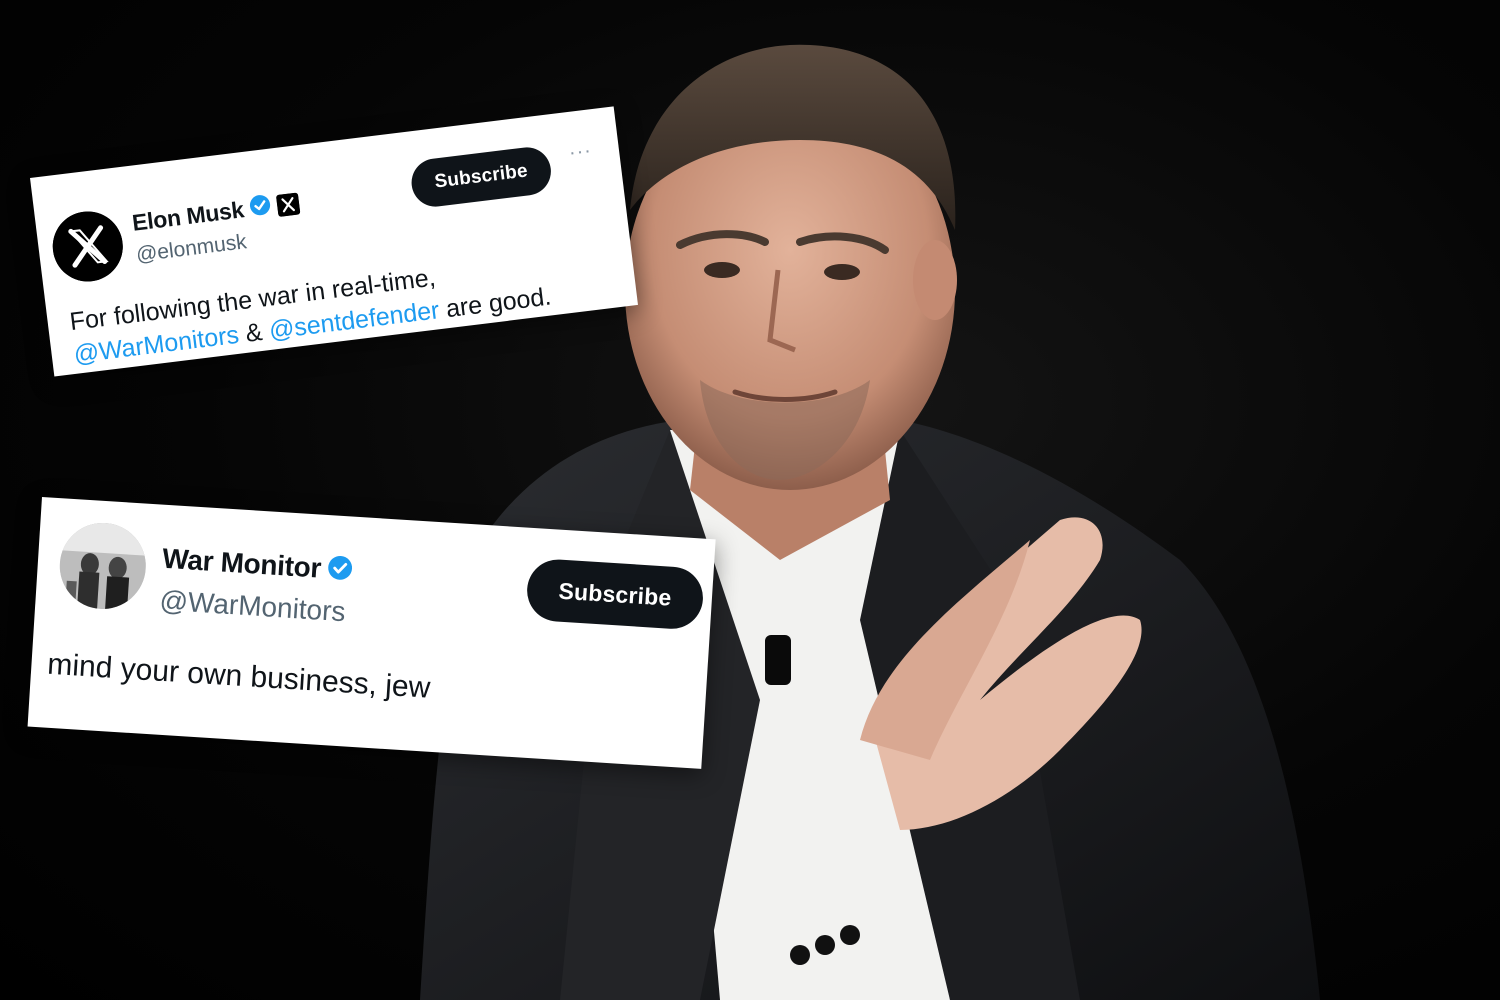 The width and height of the screenshot is (1500, 1000). I want to click on display-name: Elon Musk, so click(188, 216).